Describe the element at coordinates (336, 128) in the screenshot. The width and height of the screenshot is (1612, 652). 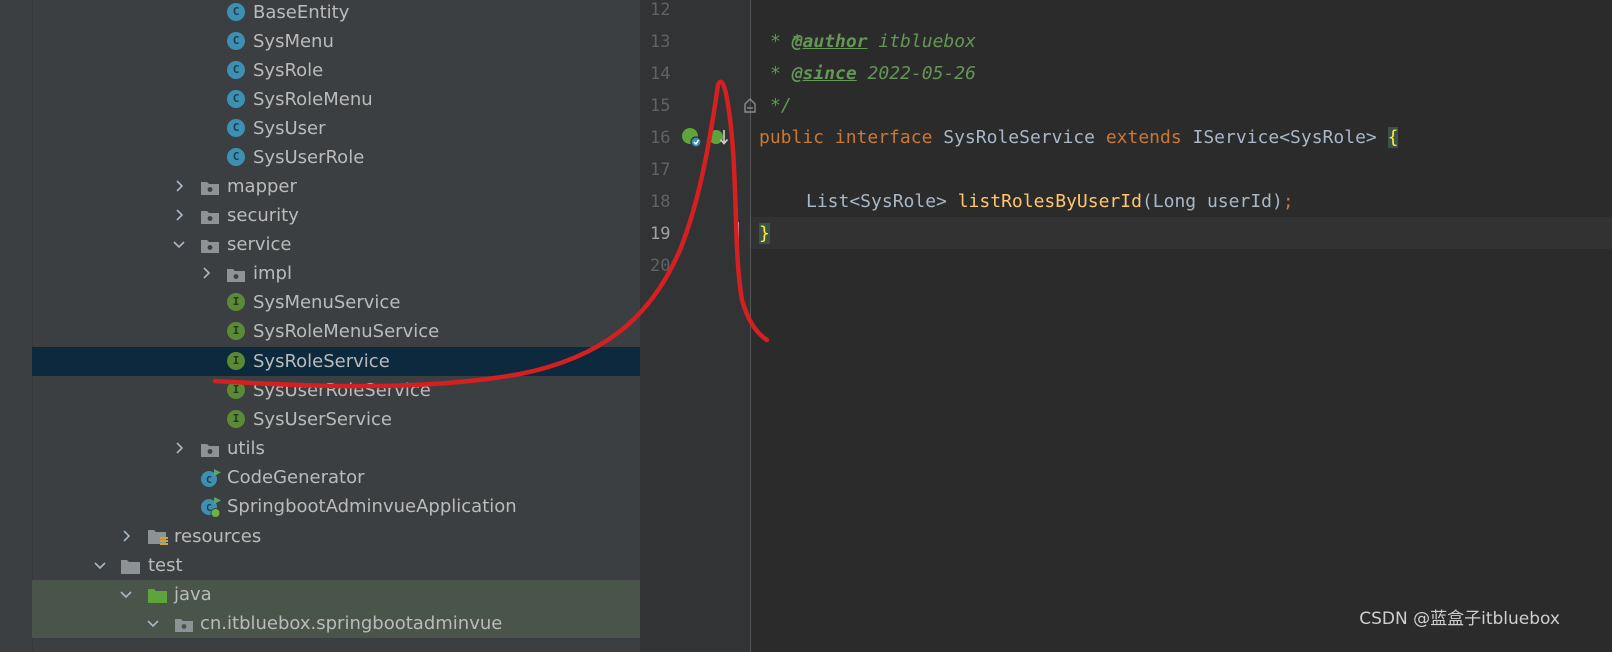
I see `tree-item-class: C SysUser` at that location.